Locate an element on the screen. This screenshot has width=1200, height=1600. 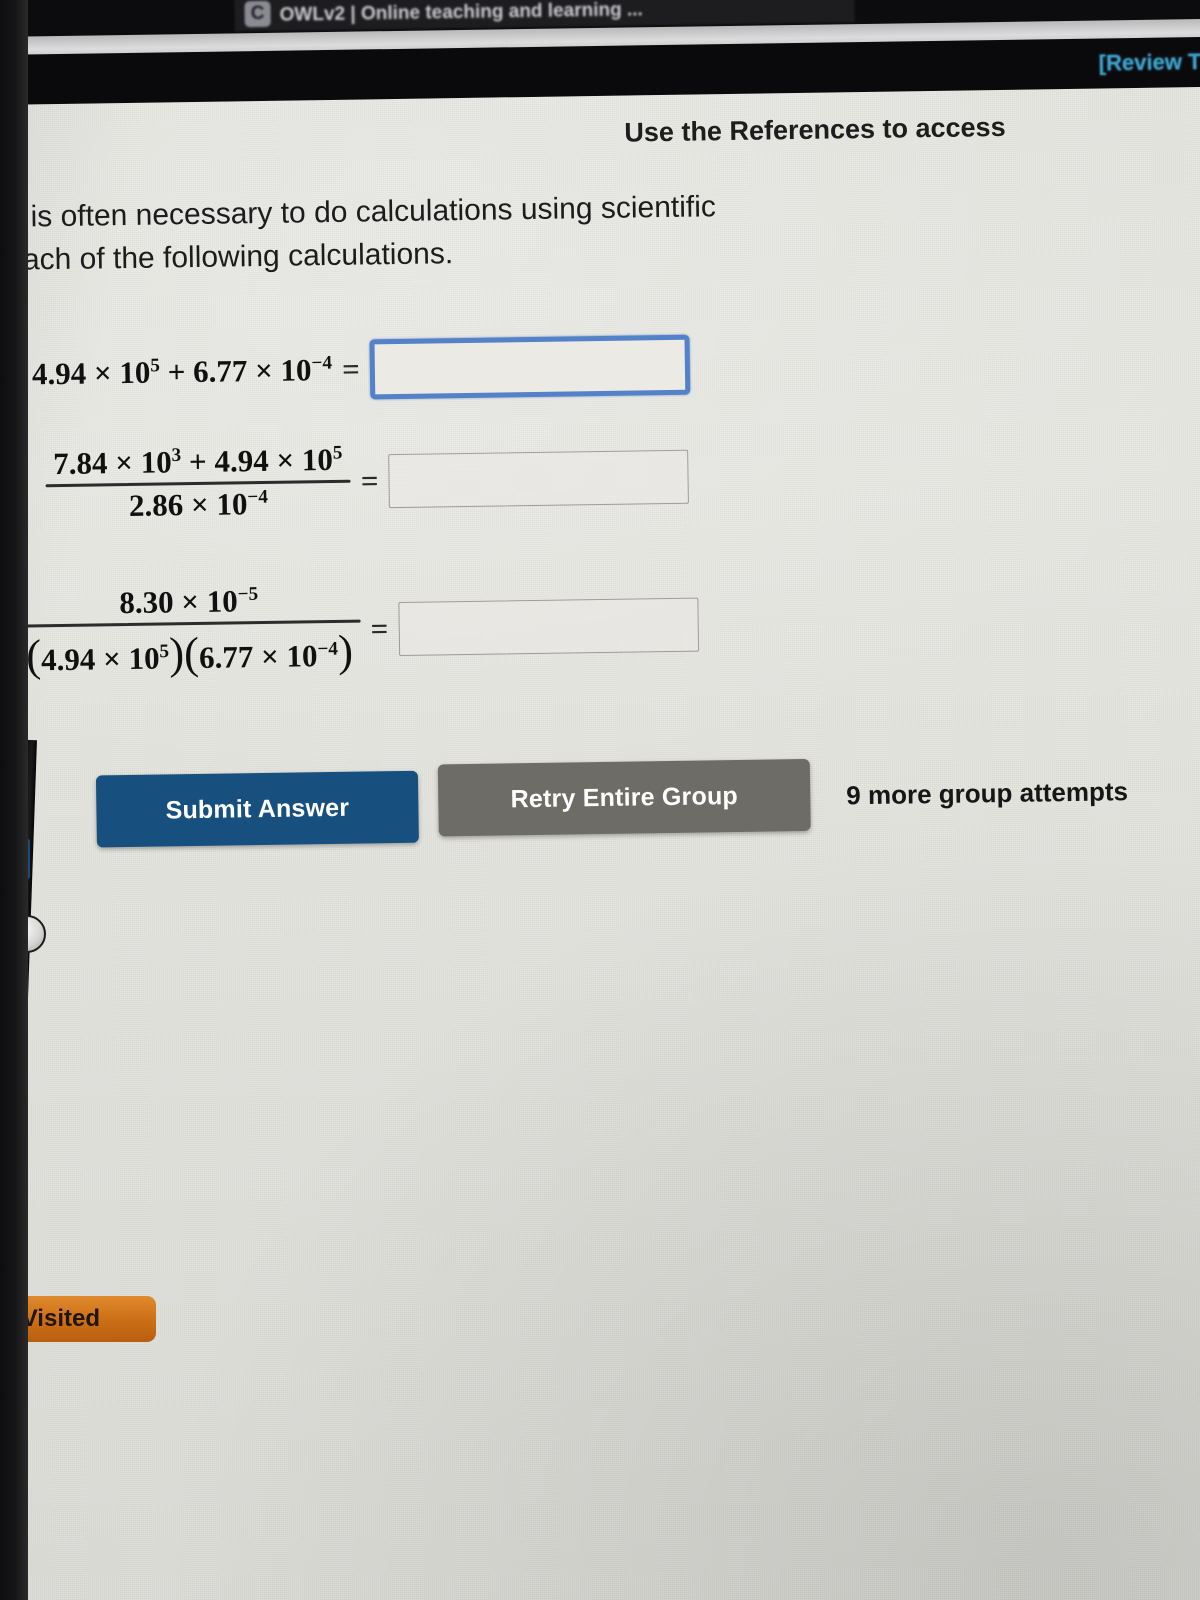
expression-q2: 7.84 × 103 + 4.94 × 105 2.86 × 10−4 is located at coordinates (198, 484).